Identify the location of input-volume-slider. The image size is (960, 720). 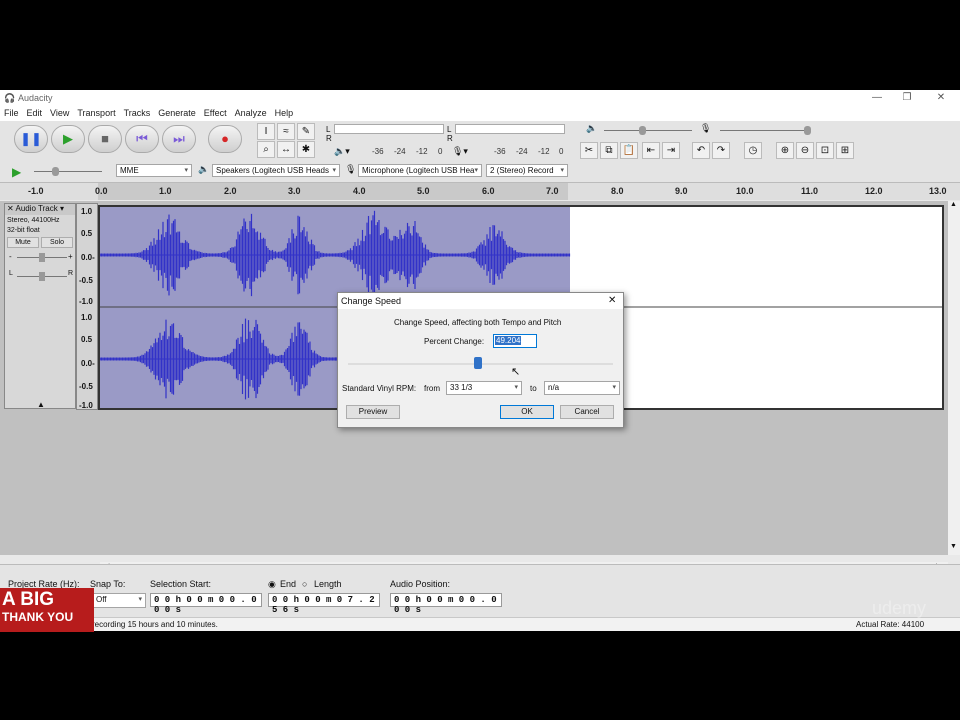
(765, 130).